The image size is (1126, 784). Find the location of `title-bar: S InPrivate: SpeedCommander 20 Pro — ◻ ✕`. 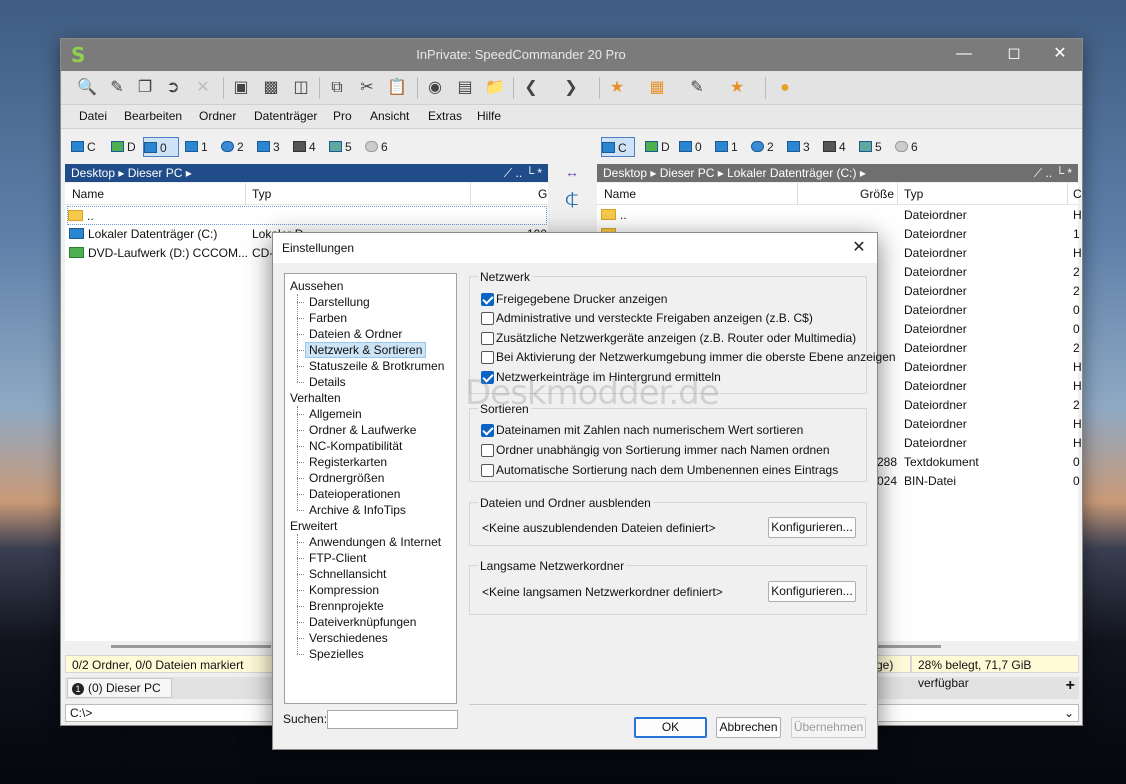

title-bar: S InPrivate: SpeedCommander 20 Pro — ◻ ✕ is located at coordinates (571, 55).